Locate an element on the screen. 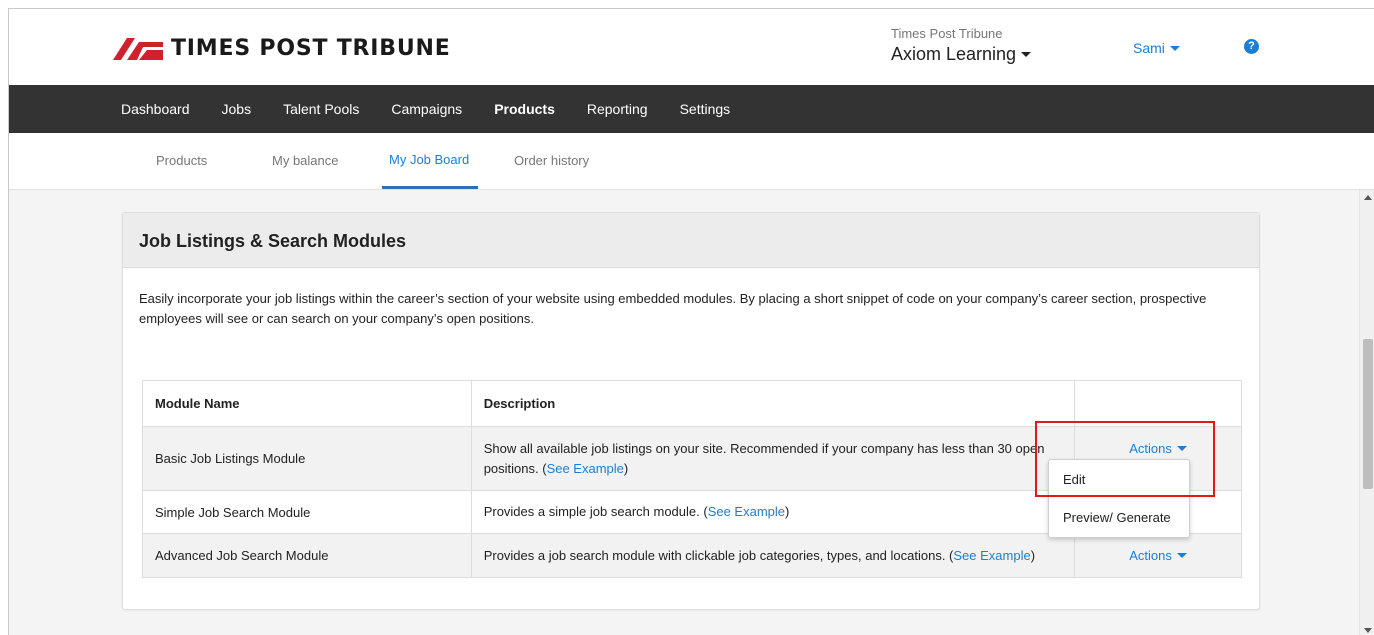  card-title: Job Listings & Search Modules is located at coordinates (691, 240).